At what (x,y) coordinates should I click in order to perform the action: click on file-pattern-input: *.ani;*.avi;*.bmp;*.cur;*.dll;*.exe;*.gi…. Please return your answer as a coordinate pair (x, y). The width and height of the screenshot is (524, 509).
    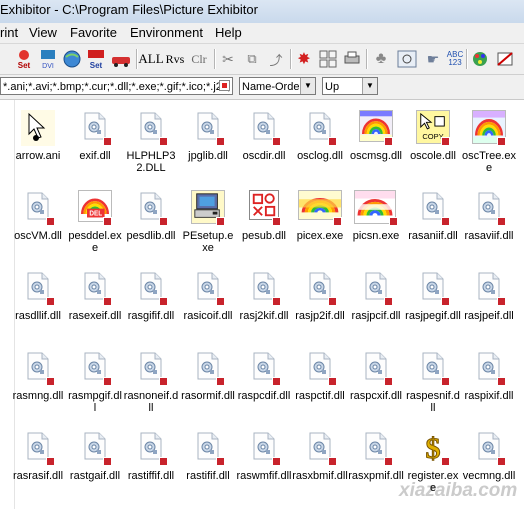
    Looking at the image, I should click on (116, 86).